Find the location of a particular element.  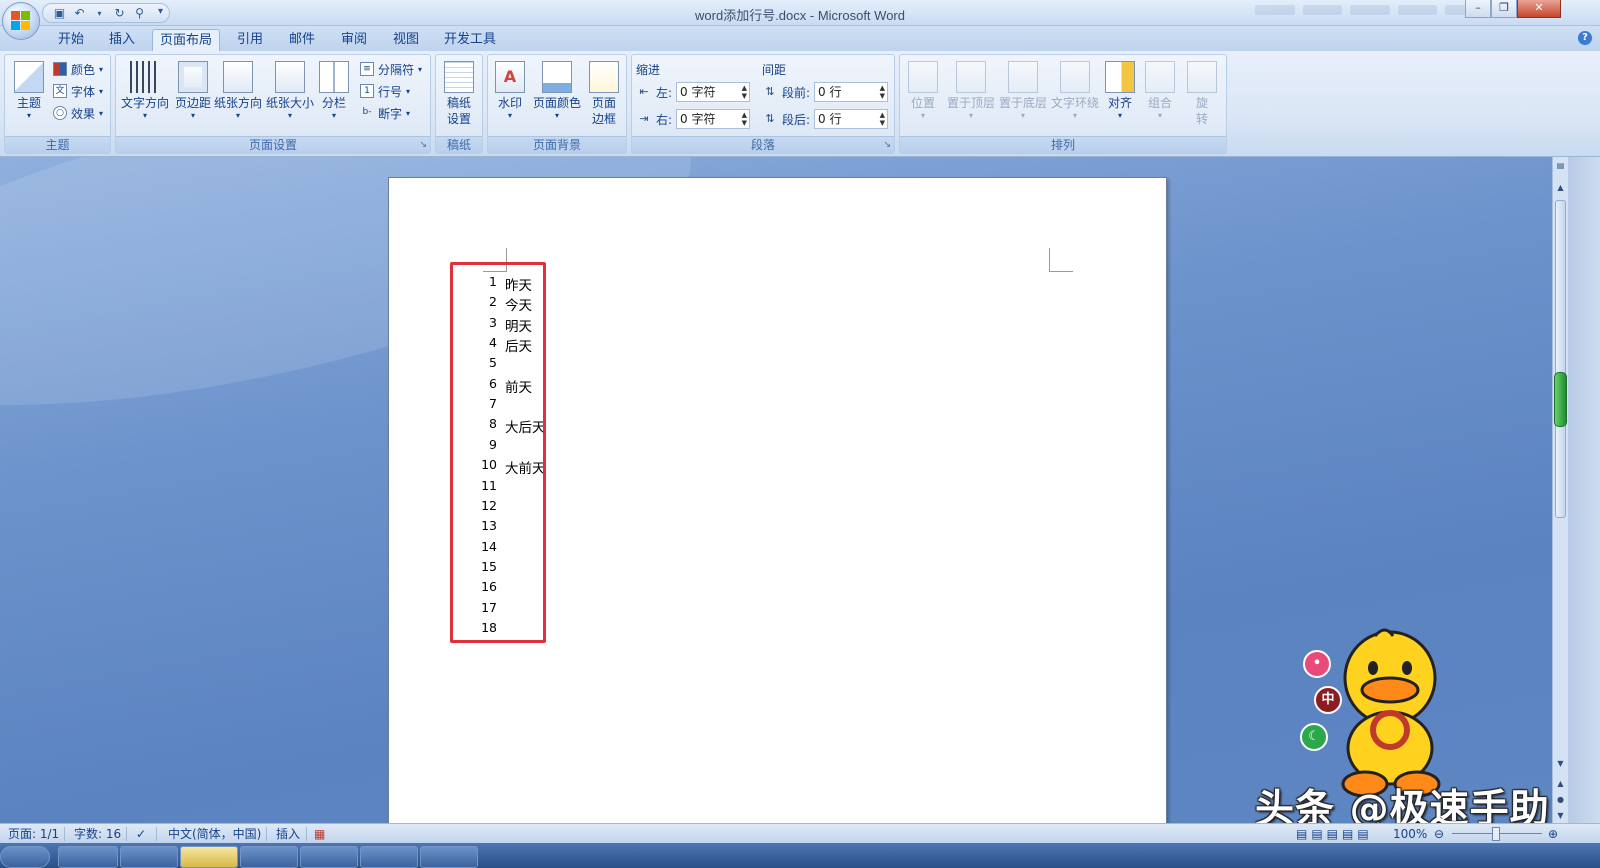

status-insert-mode: 插入 is located at coordinates (288, 834).